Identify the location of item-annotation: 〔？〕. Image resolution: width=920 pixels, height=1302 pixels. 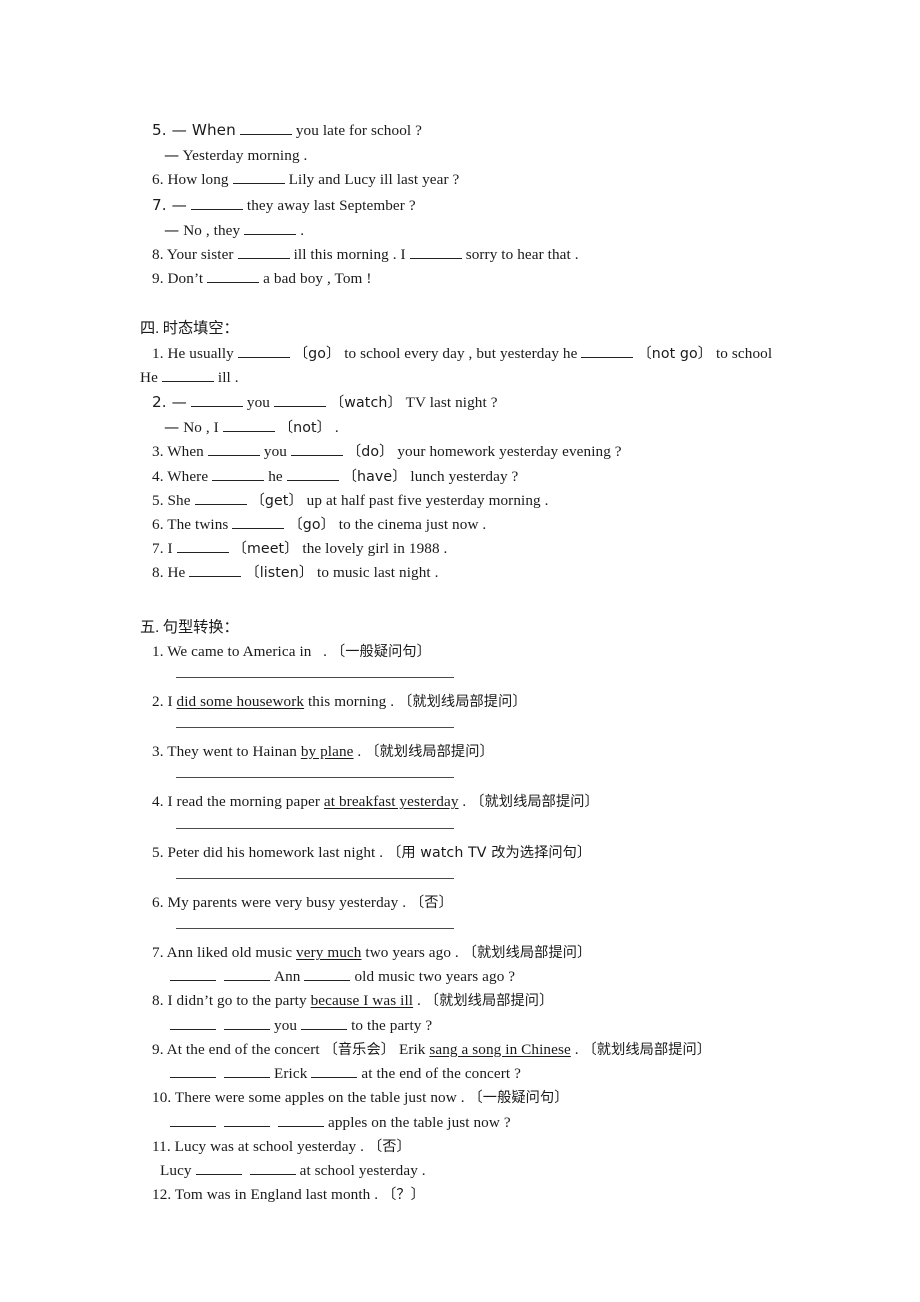
(403, 1195).